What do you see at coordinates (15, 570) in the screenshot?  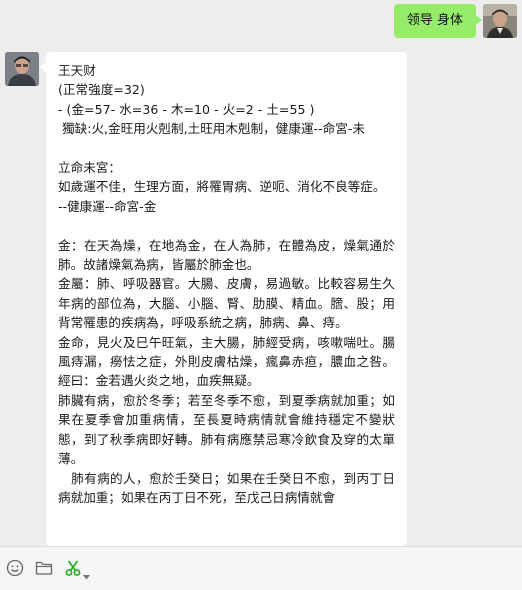 I see `smiley-icon` at bounding box center [15, 570].